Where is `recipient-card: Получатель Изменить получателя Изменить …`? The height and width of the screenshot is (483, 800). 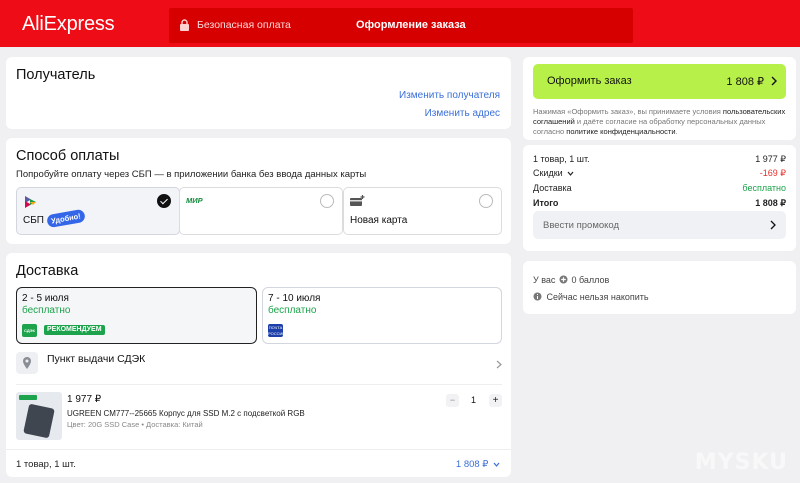
recipient-card: Получатель Изменить получателя Изменить … is located at coordinates (258, 93).